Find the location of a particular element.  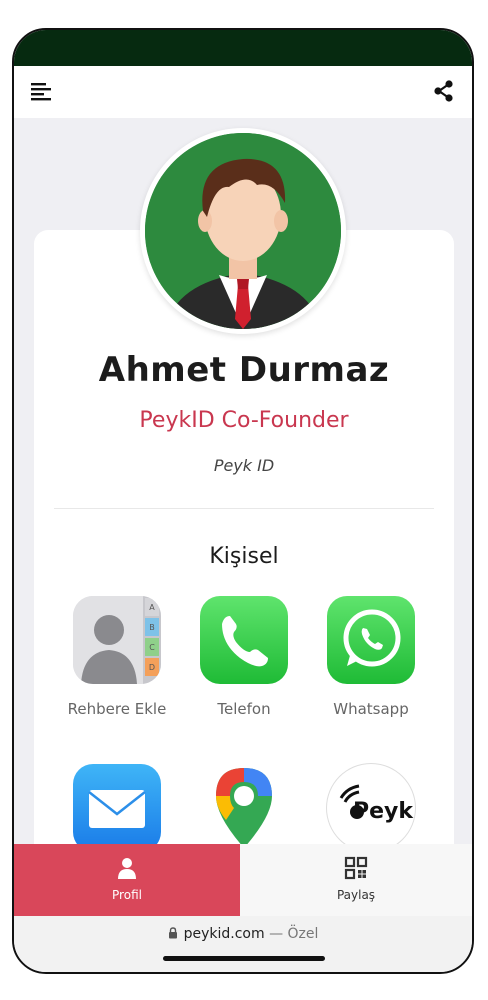

peyk-logo-icon: Peyk is located at coordinates (371, 804).